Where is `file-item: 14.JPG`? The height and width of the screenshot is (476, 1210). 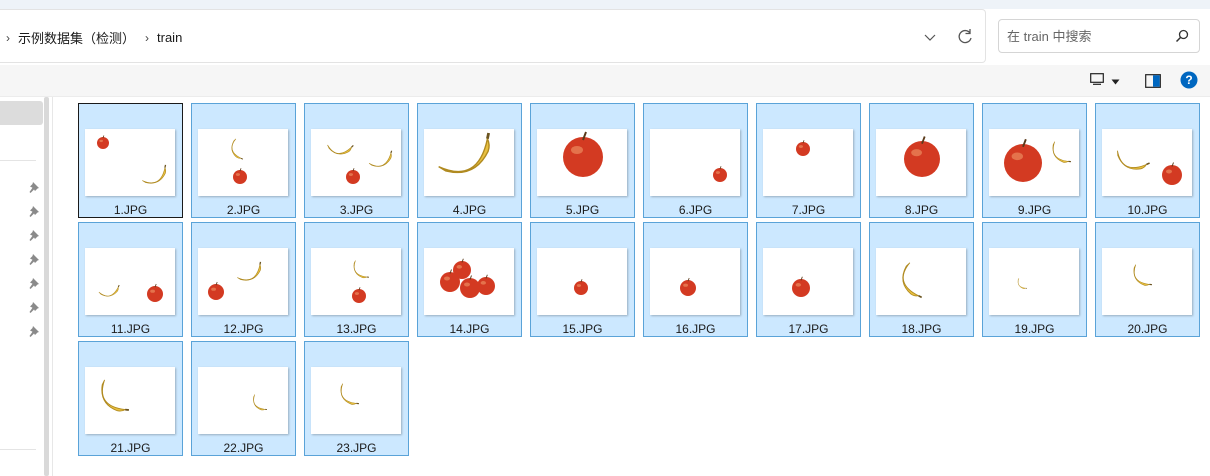
file-item: 14.JPG is located at coordinates (469, 279).